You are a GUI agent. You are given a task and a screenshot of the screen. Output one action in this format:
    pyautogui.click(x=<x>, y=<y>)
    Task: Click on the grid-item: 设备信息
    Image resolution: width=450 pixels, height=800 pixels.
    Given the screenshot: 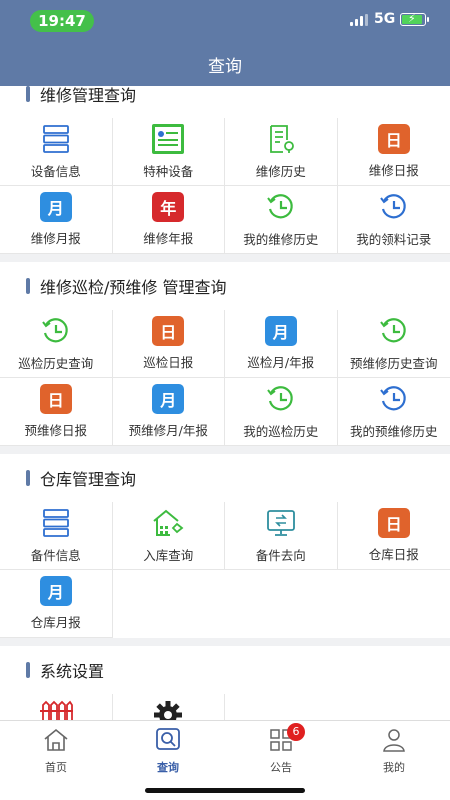 What is the action you would take?
    pyautogui.click(x=56, y=152)
    